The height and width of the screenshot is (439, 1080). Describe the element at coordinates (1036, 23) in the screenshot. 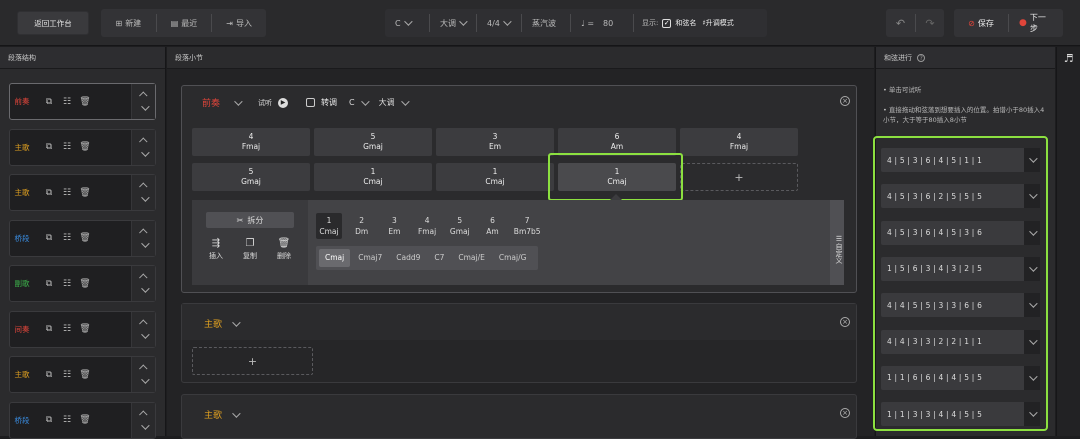

I see `next-step-button: ● 下一步` at that location.